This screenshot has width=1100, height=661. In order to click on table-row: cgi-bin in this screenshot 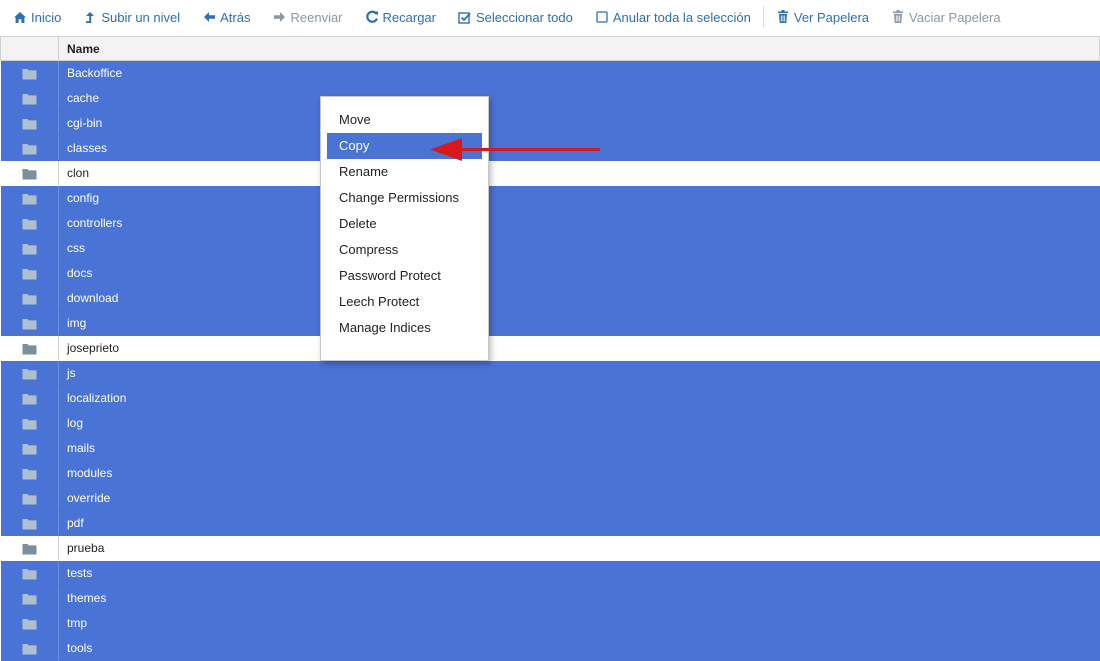, I will do `click(550, 123)`.